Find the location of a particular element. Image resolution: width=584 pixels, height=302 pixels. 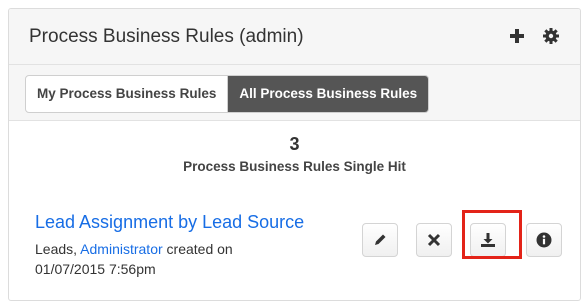

record-created-text: created on is located at coordinates (199, 249).